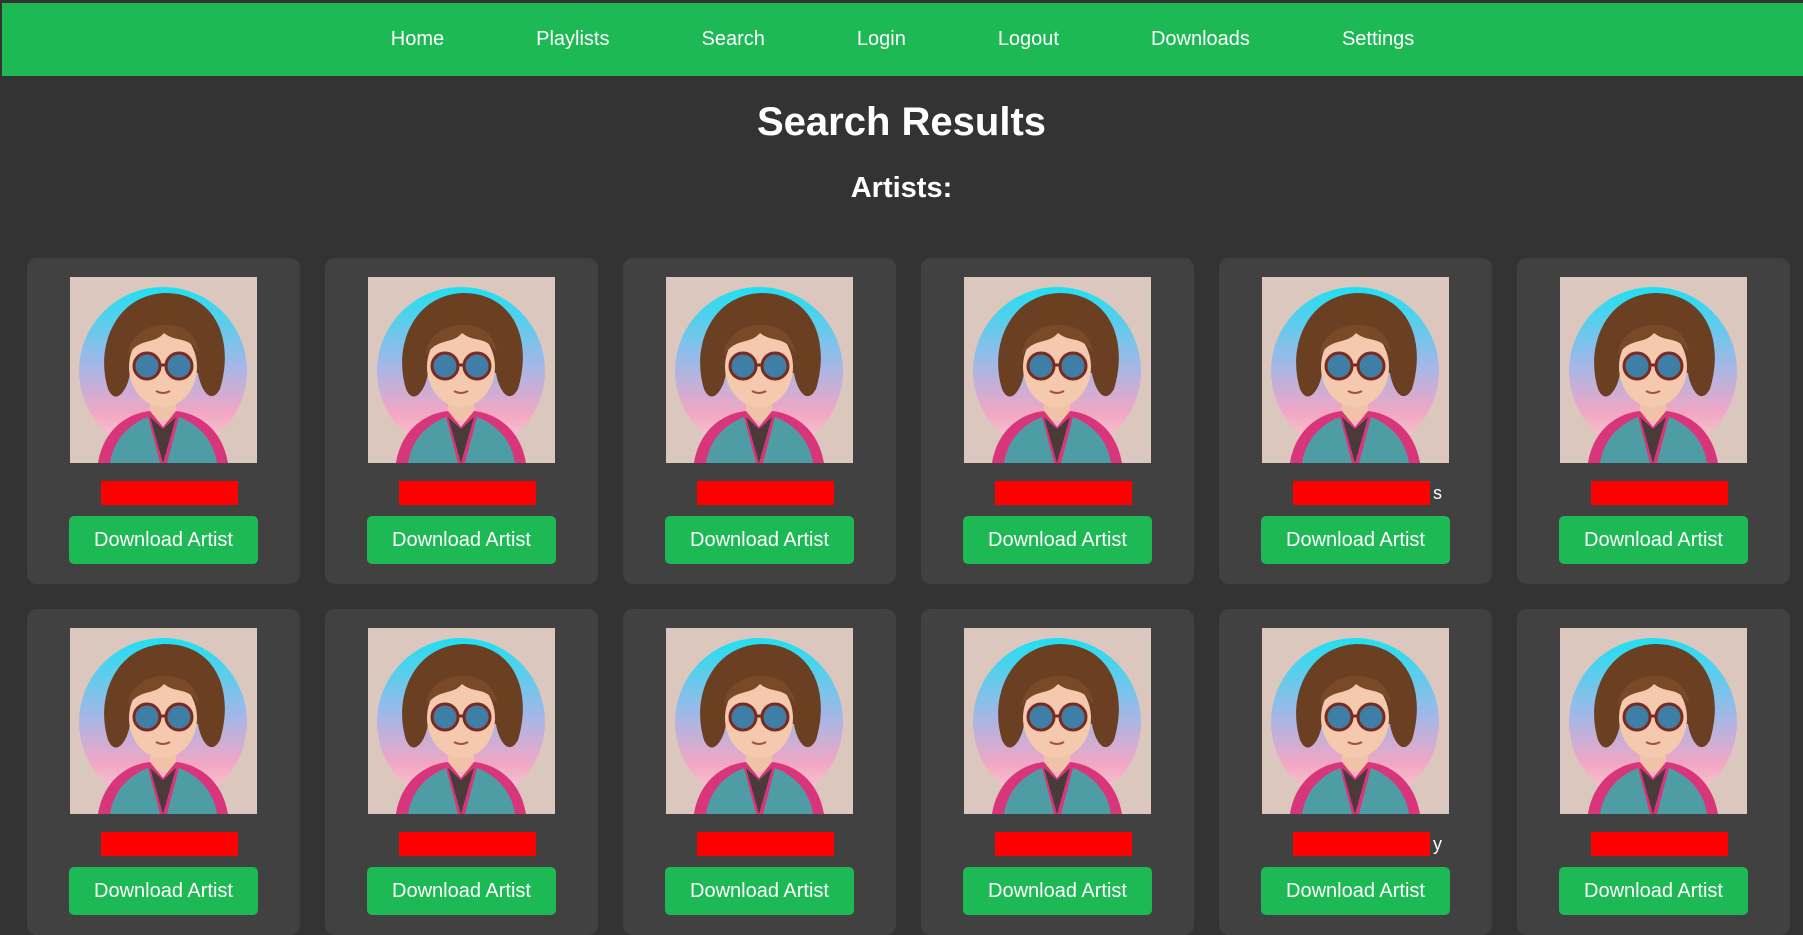  What do you see at coordinates (417, 39) in the screenshot?
I see `nav-home: Home` at bounding box center [417, 39].